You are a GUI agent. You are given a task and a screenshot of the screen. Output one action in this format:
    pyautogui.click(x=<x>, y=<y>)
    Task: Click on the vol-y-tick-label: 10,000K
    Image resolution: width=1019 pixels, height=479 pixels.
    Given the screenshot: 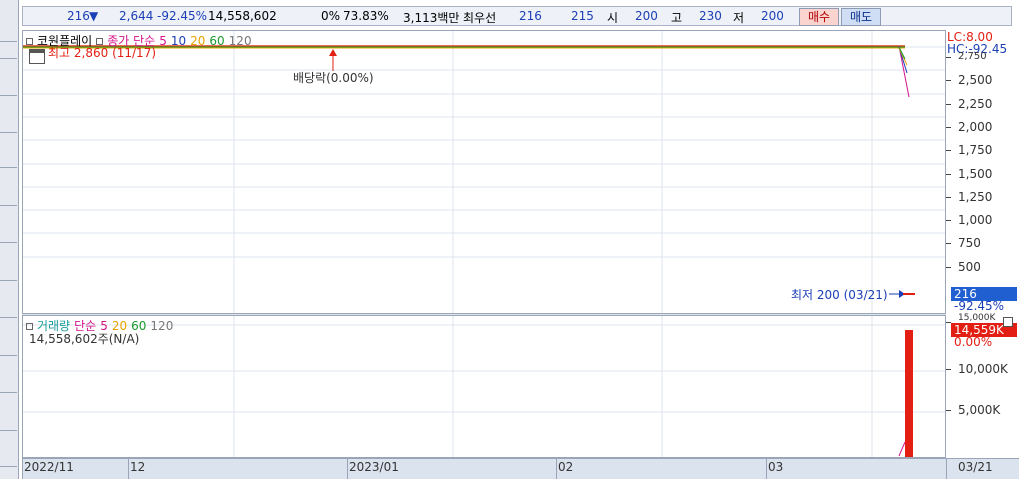 What is the action you would take?
    pyautogui.click(x=983, y=369)
    